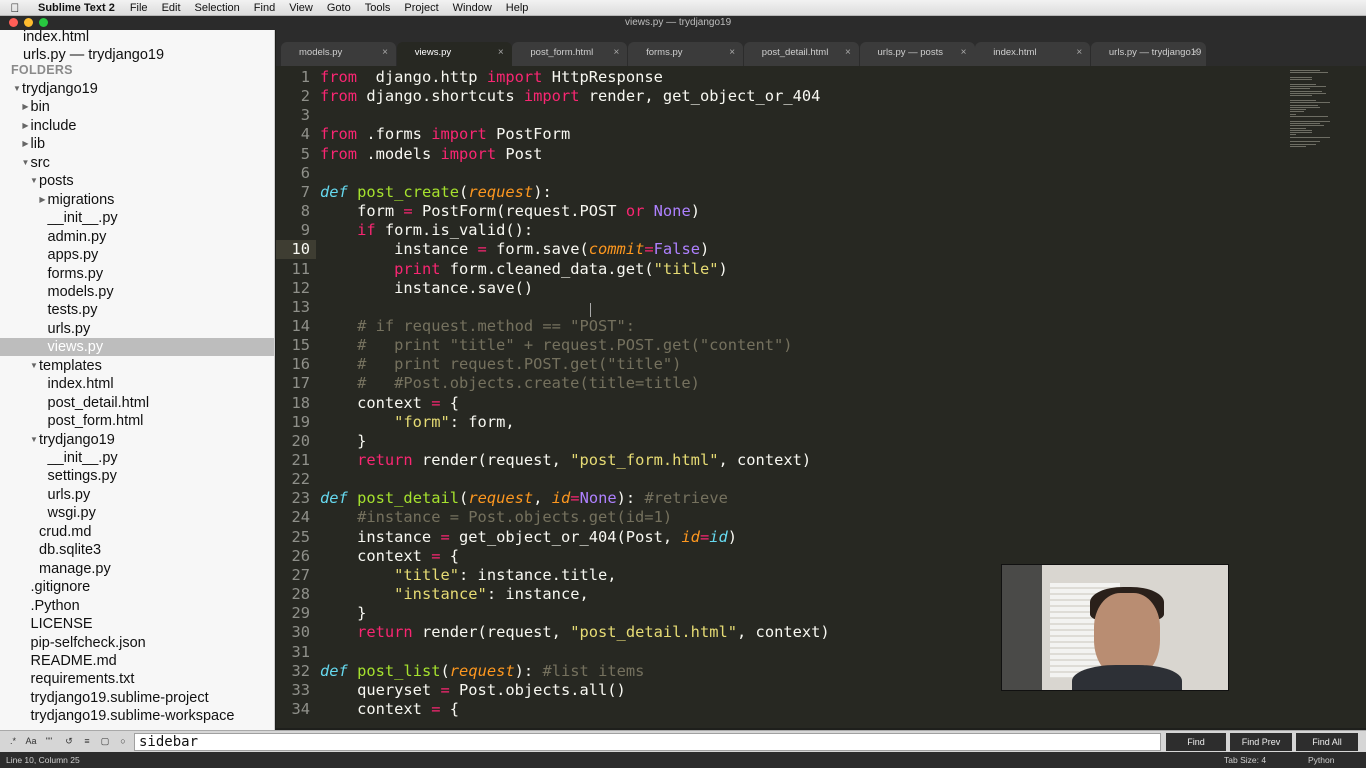 The height and width of the screenshot is (768, 1366). What do you see at coordinates (137, 532) in the screenshot?
I see `sidebar-file: crud.md` at bounding box center [137, 532].